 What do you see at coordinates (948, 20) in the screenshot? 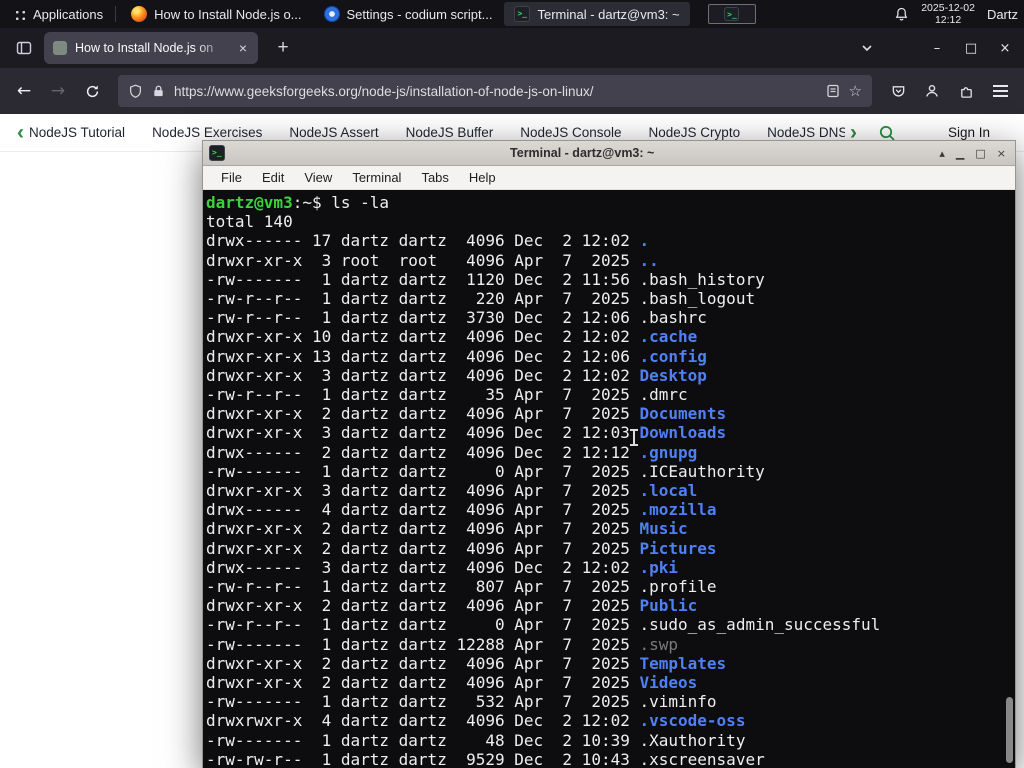
I see `clock-time: 12:12` at bounding box center [948, 20].